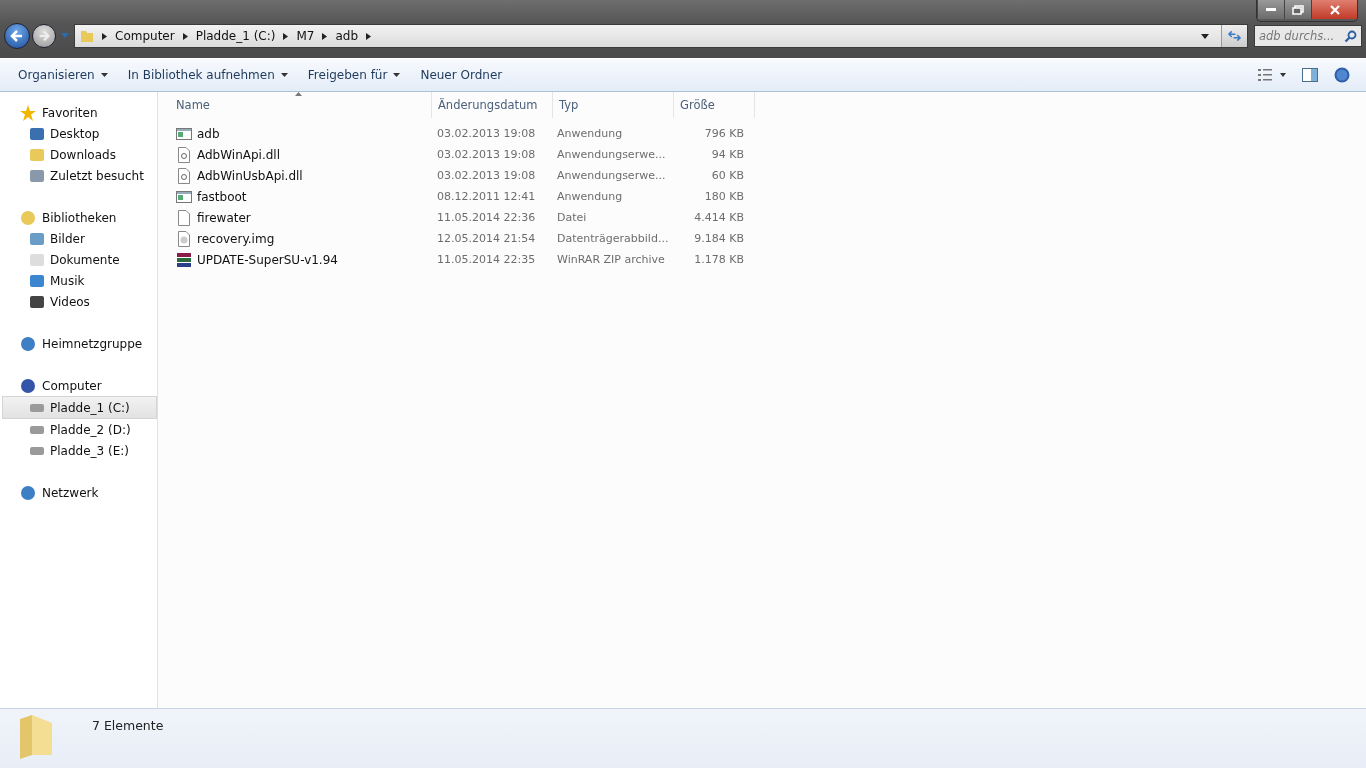 Image resolution: width=1366 pixels, height=768 pixels. What do you see at coordinates (63, 75) in the screenshot?
I see `toolbar-button: Organisieren` at bounding box center [63, 75].